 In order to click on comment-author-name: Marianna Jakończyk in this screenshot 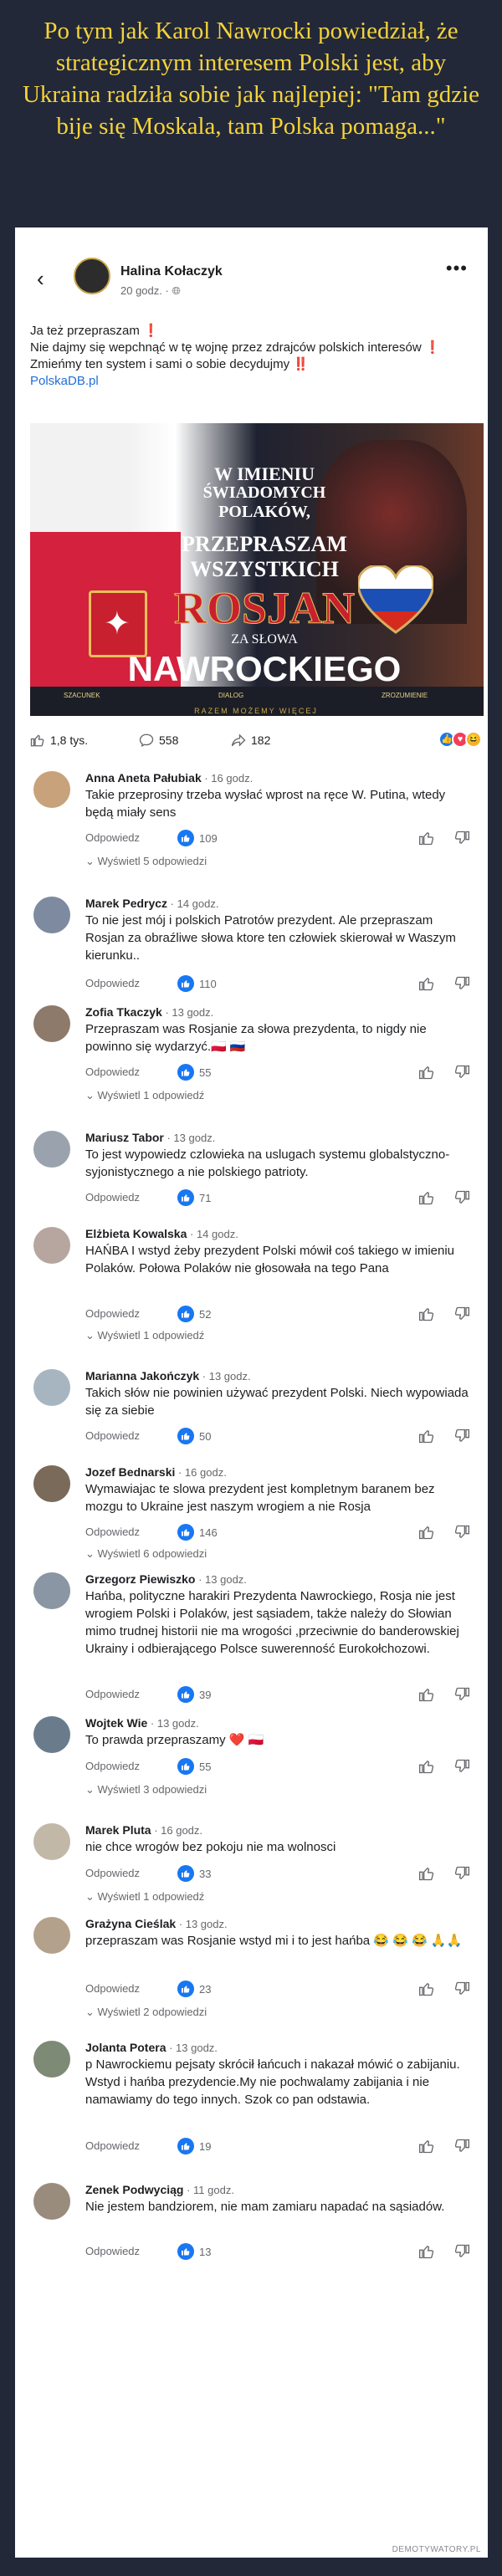, I will do `click(142, 1376)`.